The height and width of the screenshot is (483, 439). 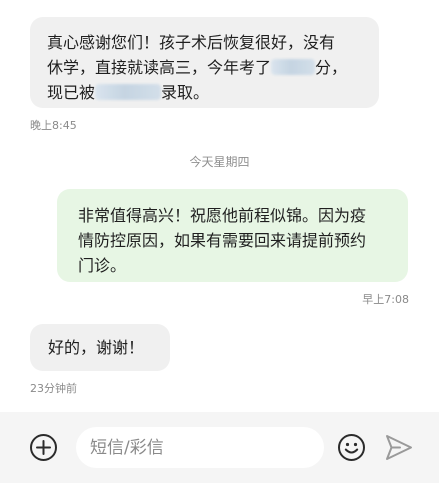 I want to click on message-composer, so click(x=219, y=447).